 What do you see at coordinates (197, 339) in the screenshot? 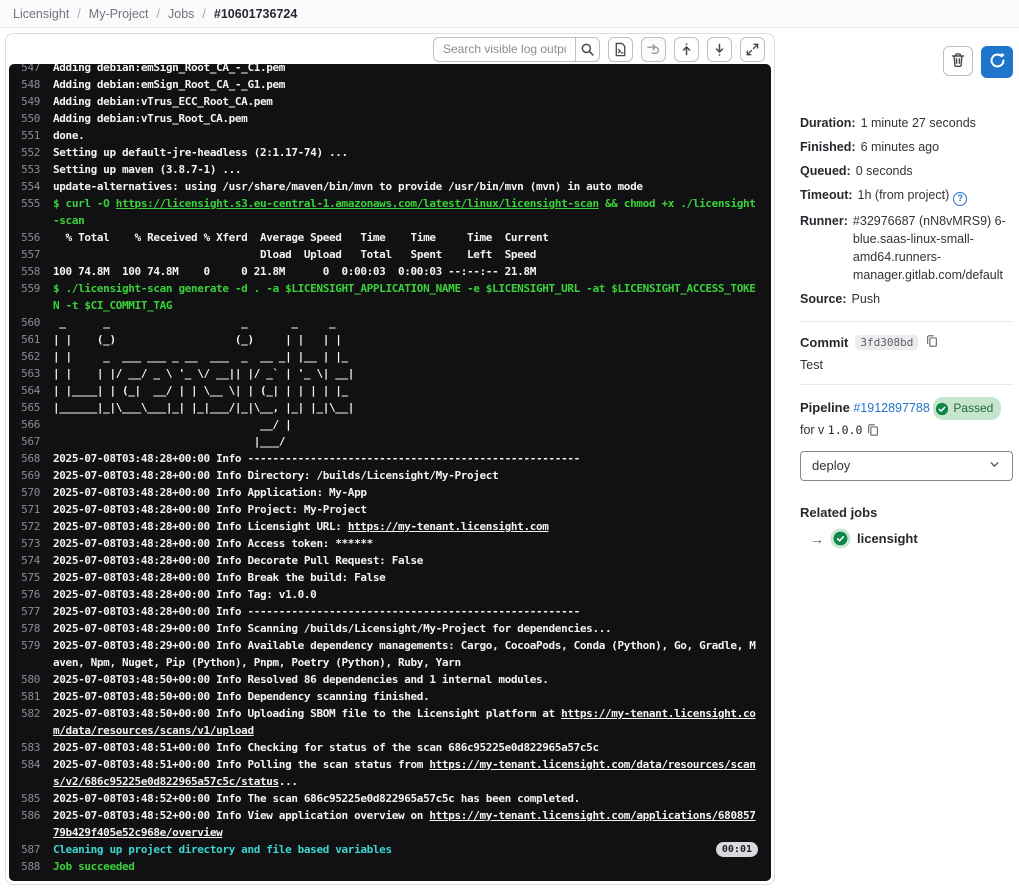
I see `log-line-content: | | (_) (_) | | | |` at bounding box center [197, 339].